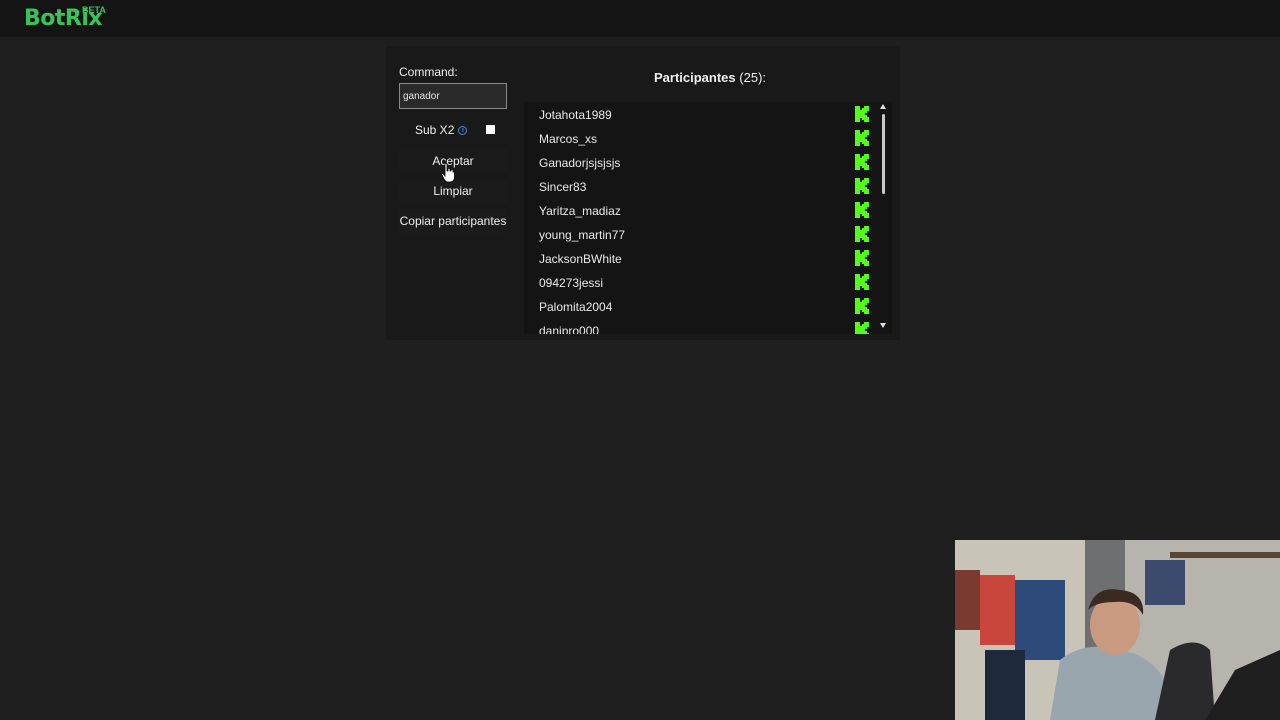 The width and height of the screenshot is (1280, 720). What do you see at coordinates (94, 10) in the screenshot?
I see `beta-badge: BETA` at bounding box center [94, 10].